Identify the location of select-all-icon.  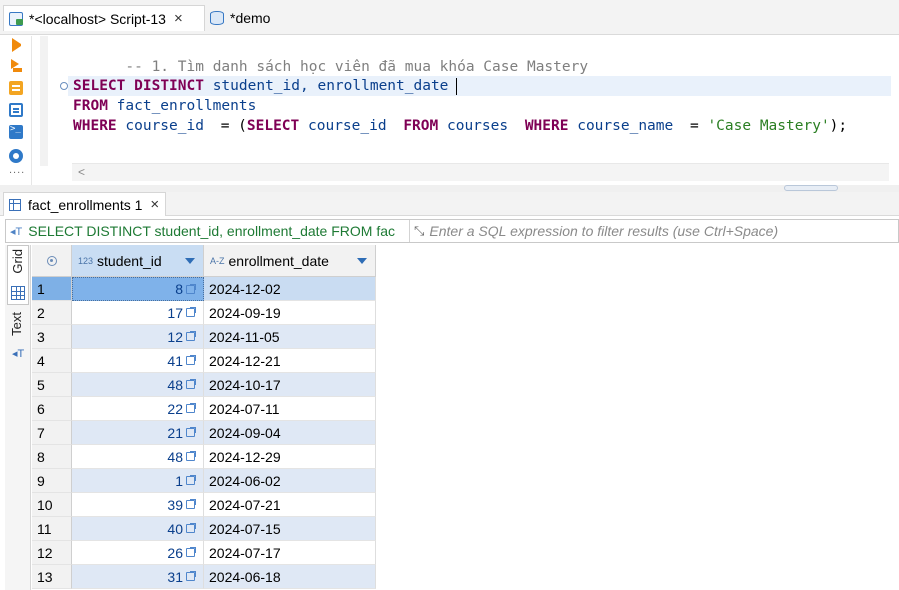
(51, 260).